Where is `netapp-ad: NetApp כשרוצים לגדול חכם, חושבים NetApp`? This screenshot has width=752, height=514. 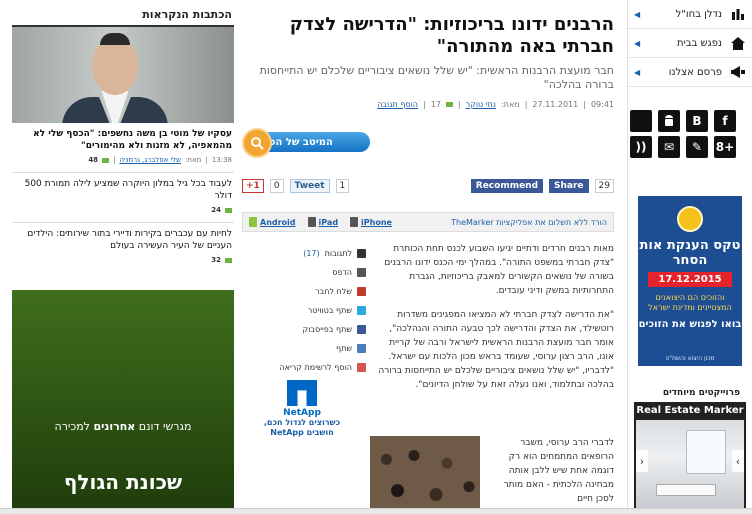 netapp-ad: NetApp כשרוצים לגדול חכם, חושבים NetApp is located at coordinates (302, 409).